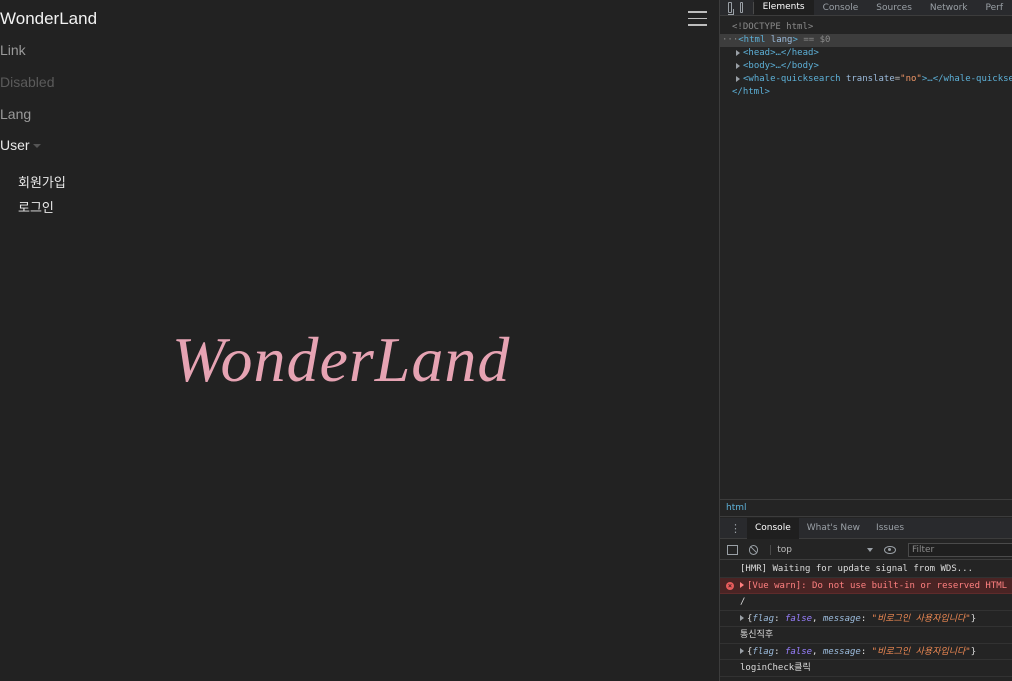 This screenshot has height=681, width=1012. I want to click on caret-down-icon, so click(36, 146).